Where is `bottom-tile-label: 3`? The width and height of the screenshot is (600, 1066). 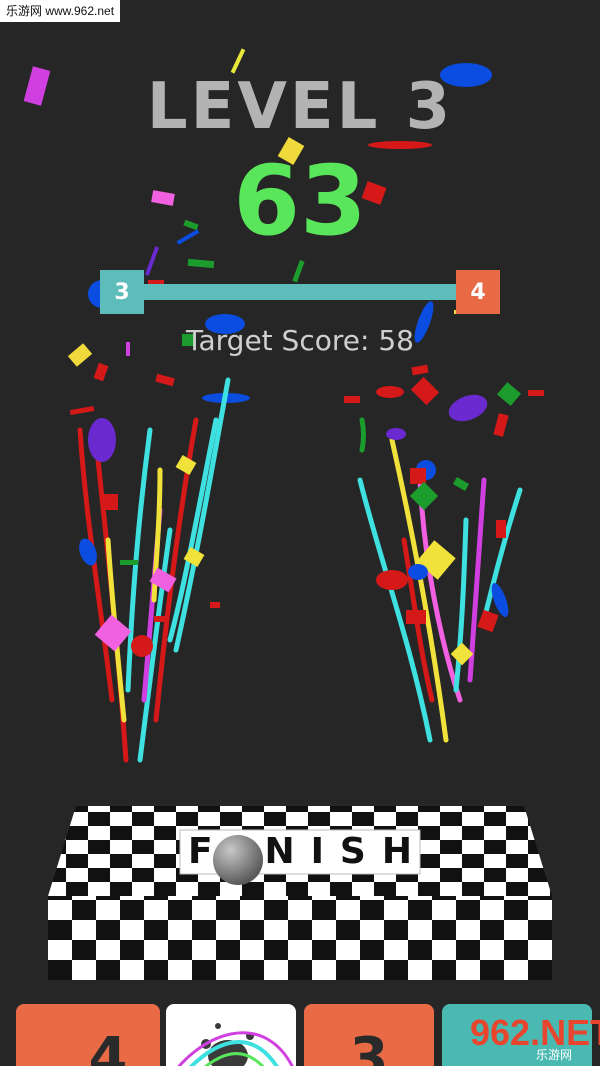 bottom-tile-label: 3 is located at coordinates (369, 1046).